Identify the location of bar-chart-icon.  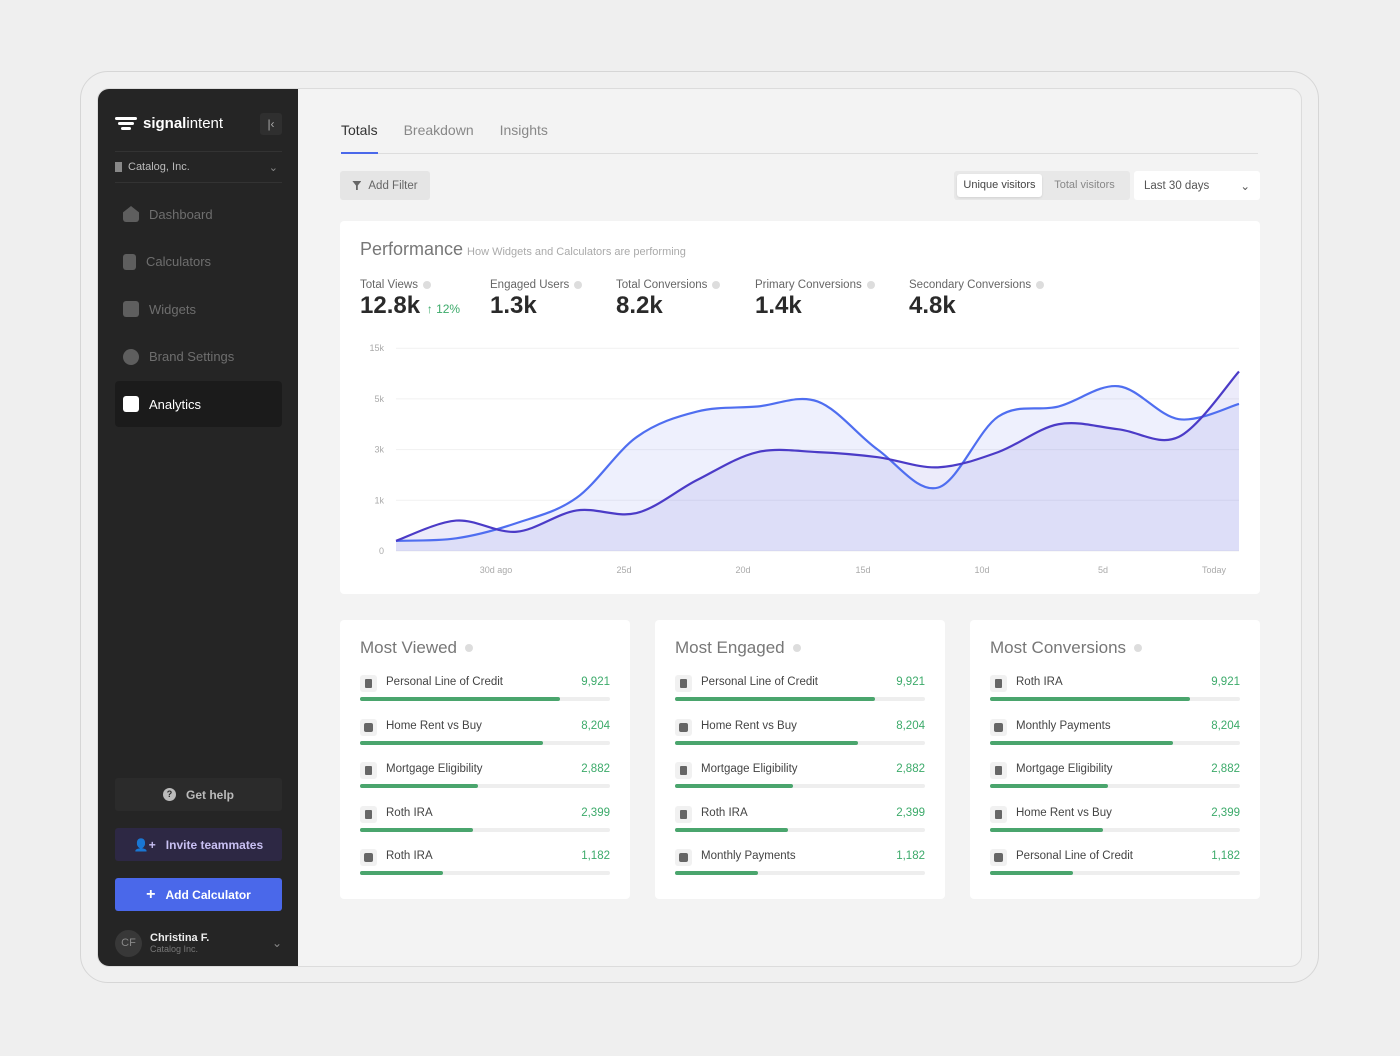
(131, 404).